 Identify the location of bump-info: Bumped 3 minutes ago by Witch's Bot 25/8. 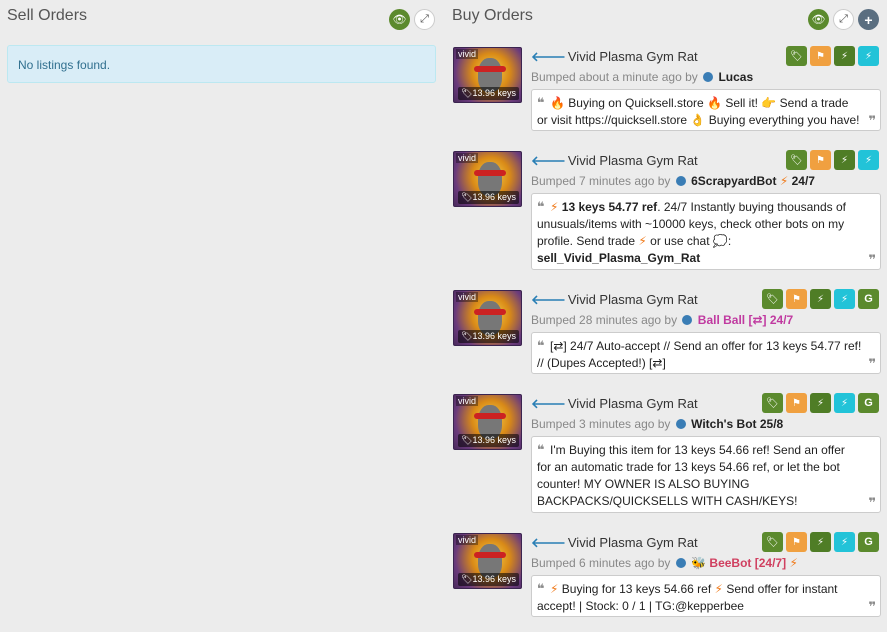
(657, 424).